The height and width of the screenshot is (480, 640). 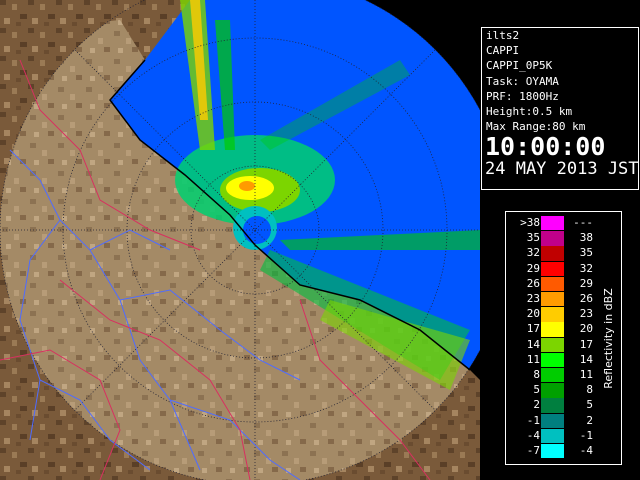 I want to click on legend-lower-value: 11, so click(x=533, y=359).